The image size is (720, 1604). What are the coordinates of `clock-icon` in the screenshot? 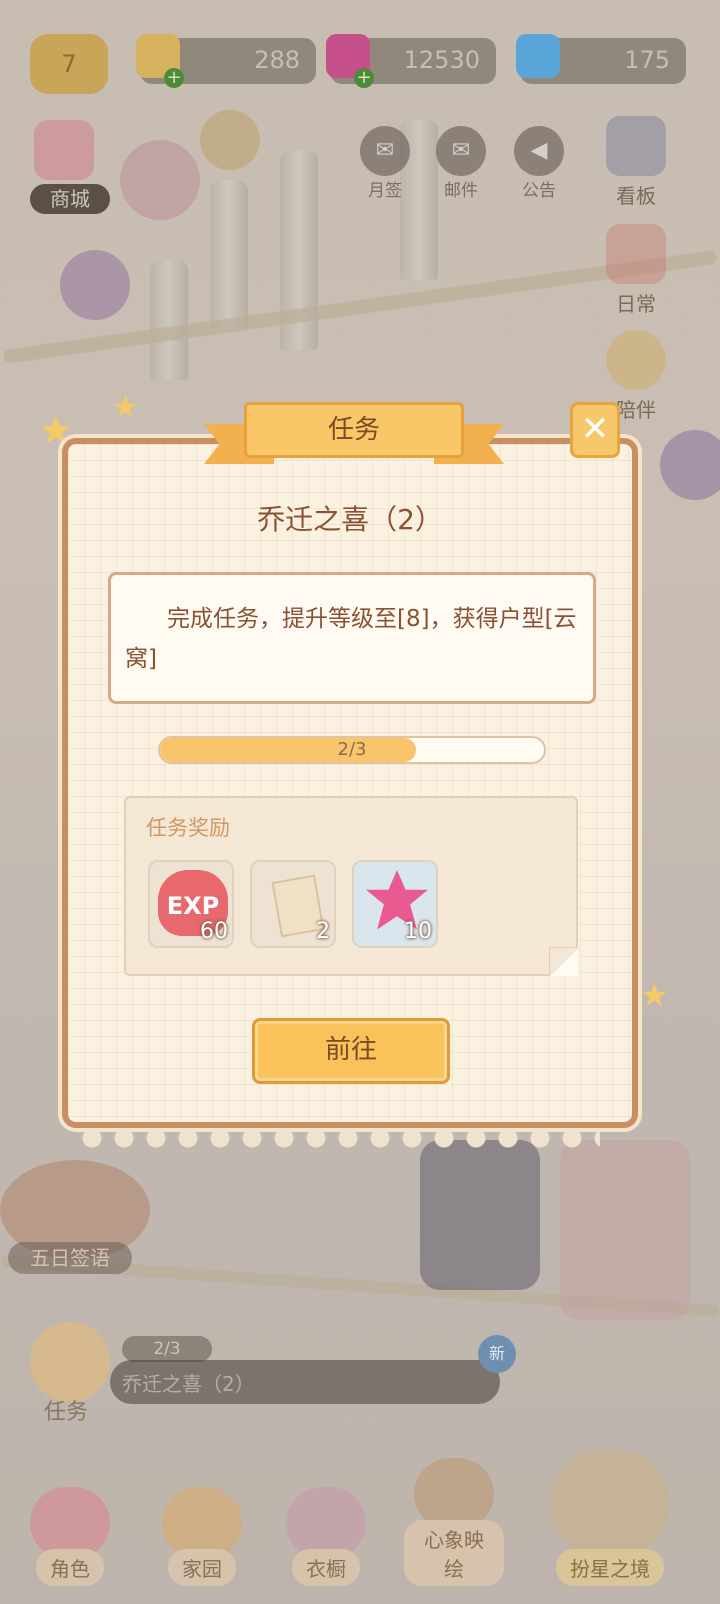 It's located at (610, 1504).